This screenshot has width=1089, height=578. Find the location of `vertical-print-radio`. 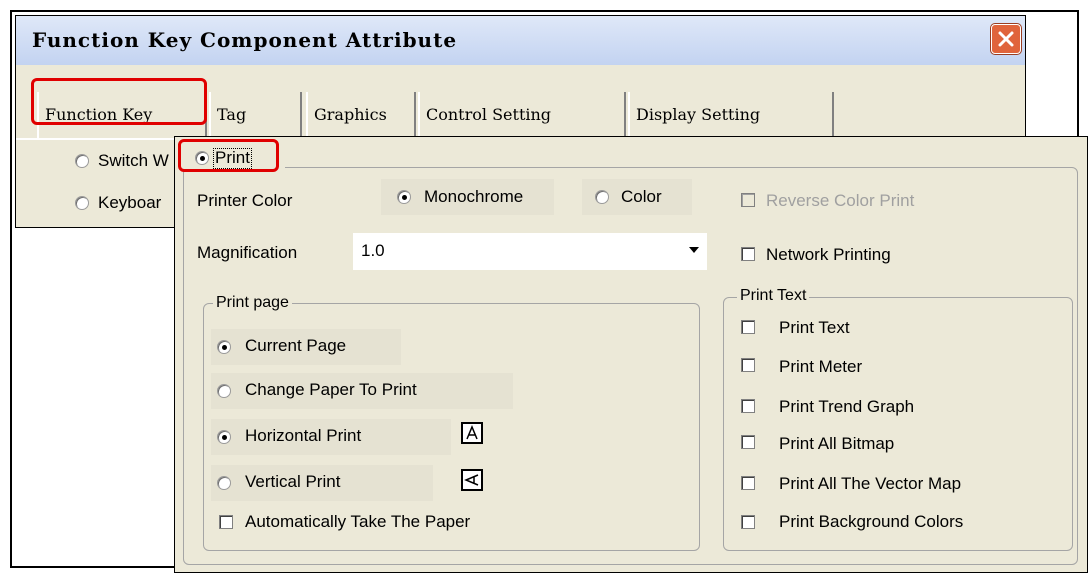

vertical-print-radio is located at coordinates (224, 483).